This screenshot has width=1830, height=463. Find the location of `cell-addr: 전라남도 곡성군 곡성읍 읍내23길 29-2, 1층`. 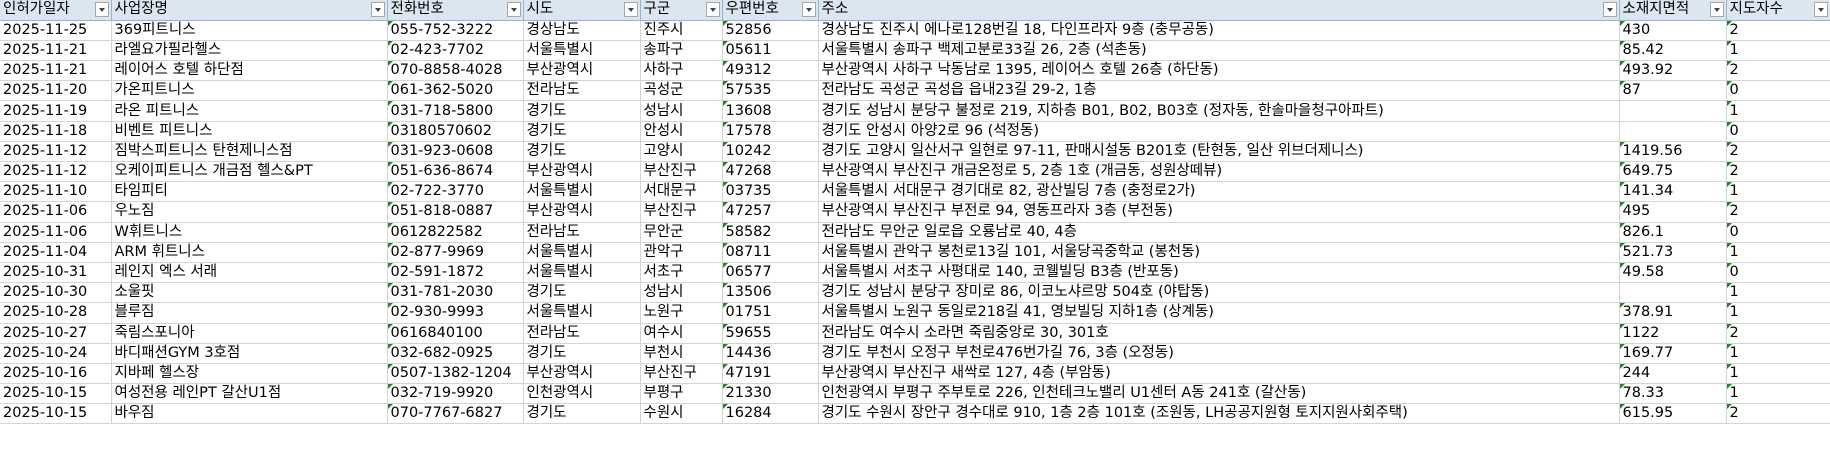

cell-addr: 전라남도 곡성군 곡성읍 읍내23길 29-2, 1층 is located at coordinates (1219, 91).